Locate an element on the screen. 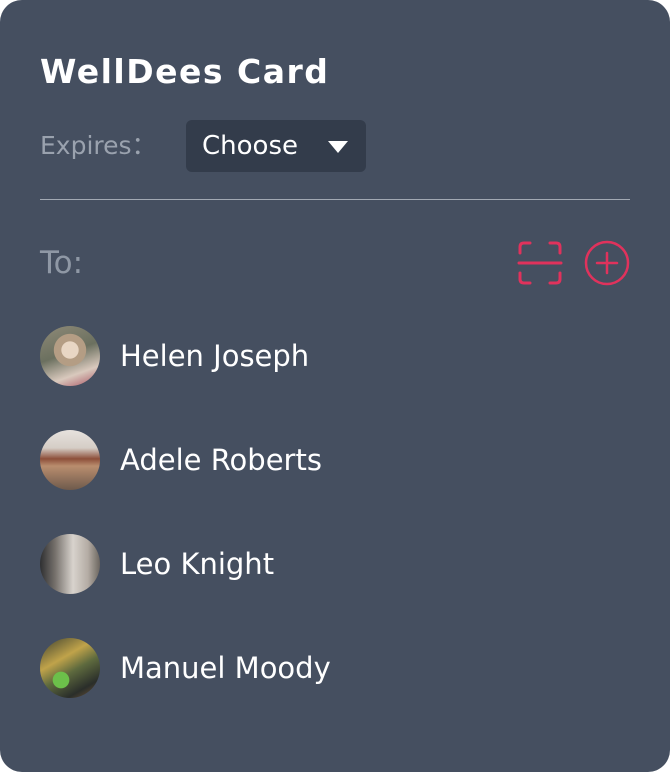  scan-icon is located at coordinates (540, 263).